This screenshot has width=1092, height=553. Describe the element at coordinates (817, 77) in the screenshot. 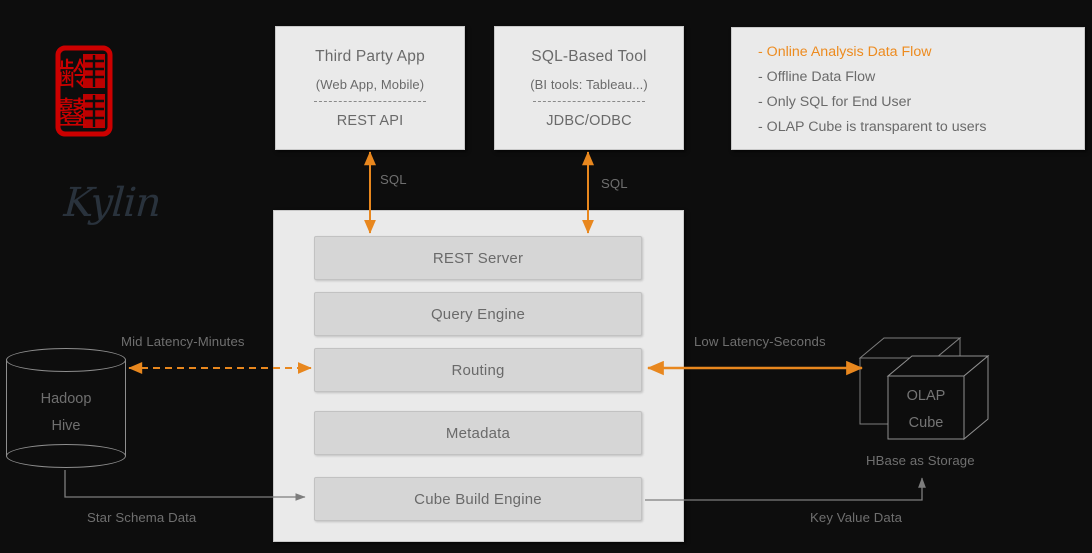

I see `legend-item-offline-data: - Offline Data Flow` at that location.